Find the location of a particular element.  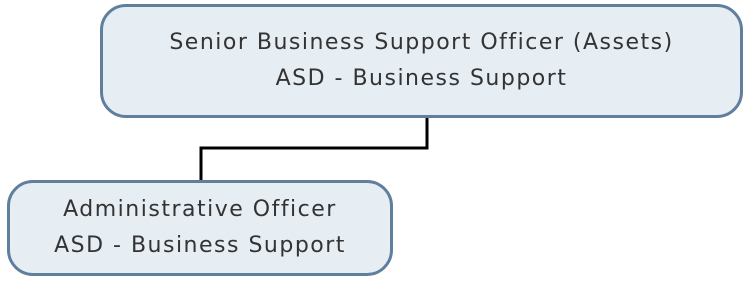

node-title: Senior Business Support Officer (Assets) is located at coordinates (421, 42).